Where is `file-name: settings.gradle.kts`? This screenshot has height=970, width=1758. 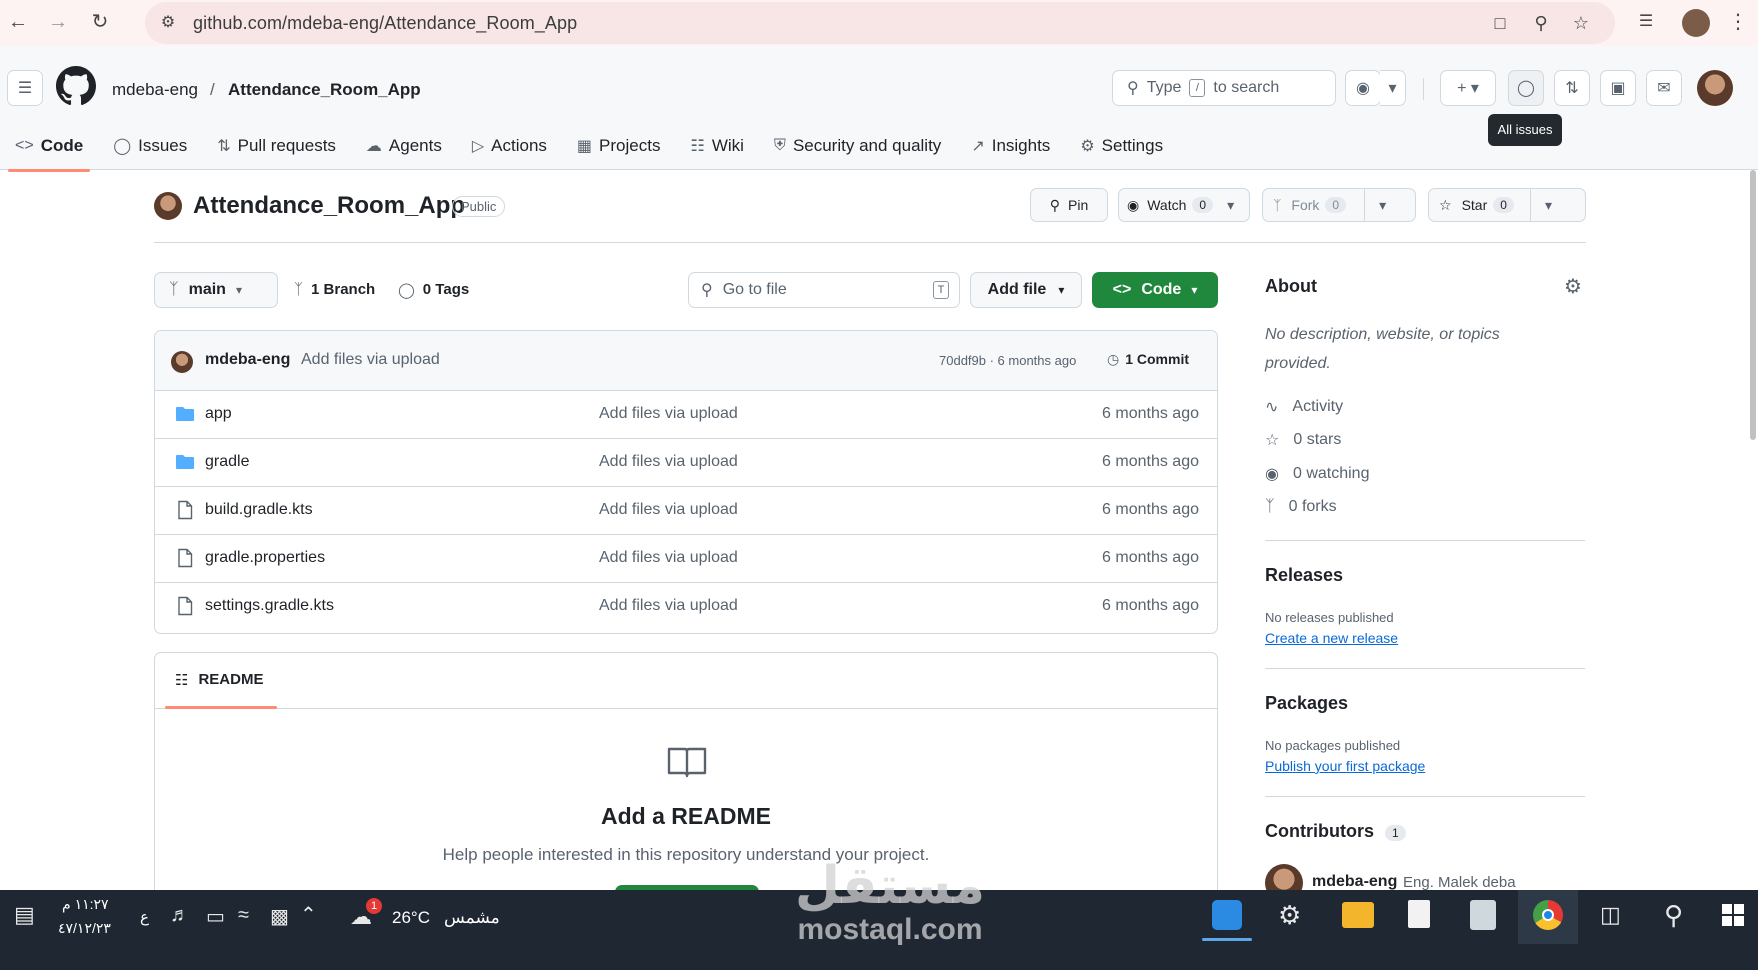 file-name: settings.gradle.kts is located at coordinates (269, 606).